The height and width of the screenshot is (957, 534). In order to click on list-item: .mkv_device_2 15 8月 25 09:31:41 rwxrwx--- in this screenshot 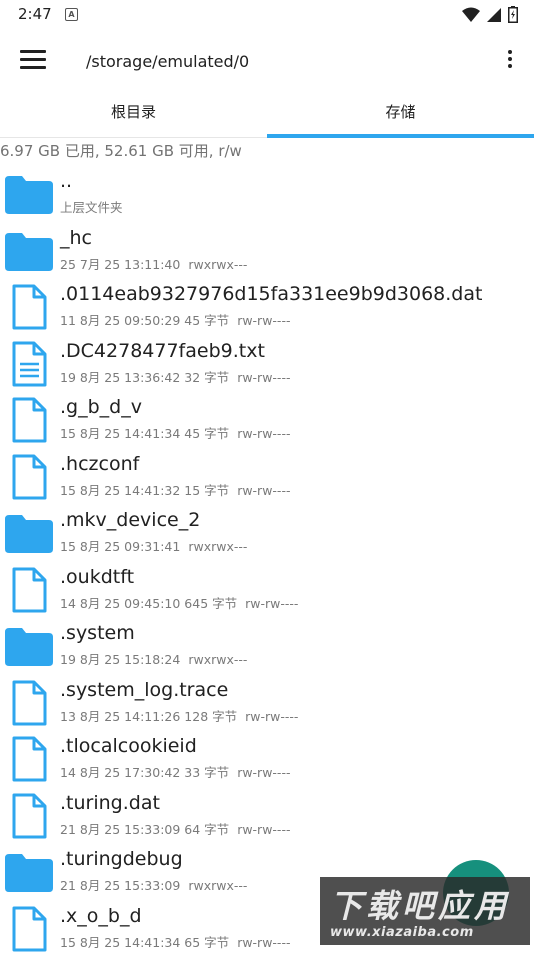, I will do `click(267, 533)`.